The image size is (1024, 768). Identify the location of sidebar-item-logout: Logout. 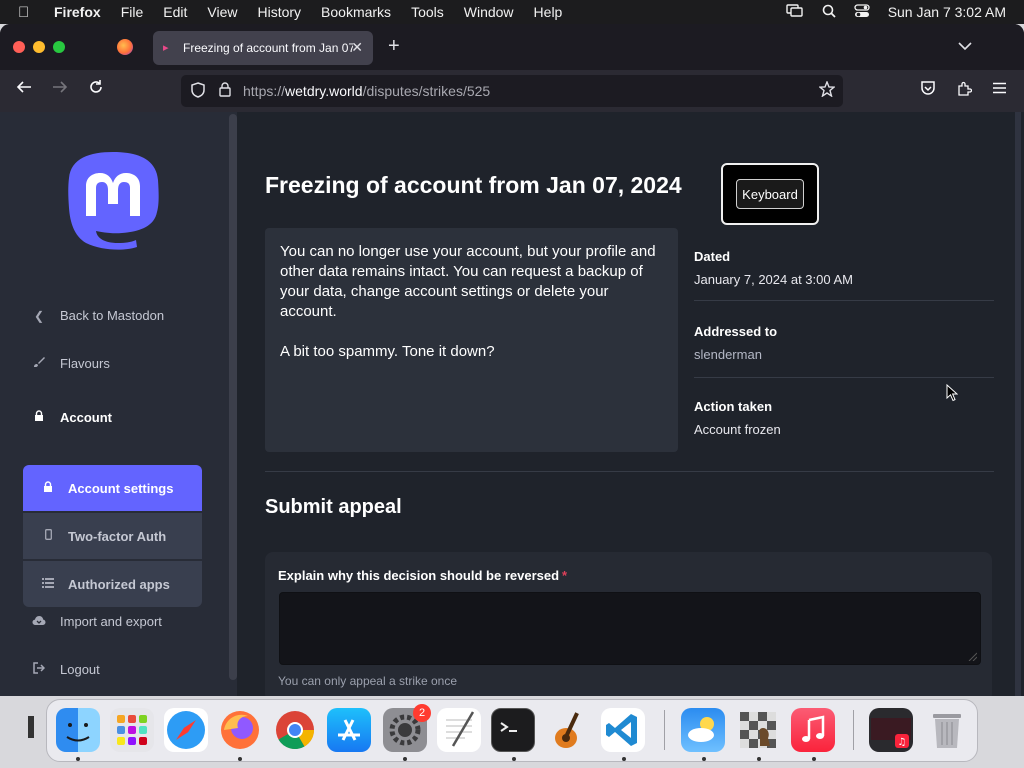
(66, 669).